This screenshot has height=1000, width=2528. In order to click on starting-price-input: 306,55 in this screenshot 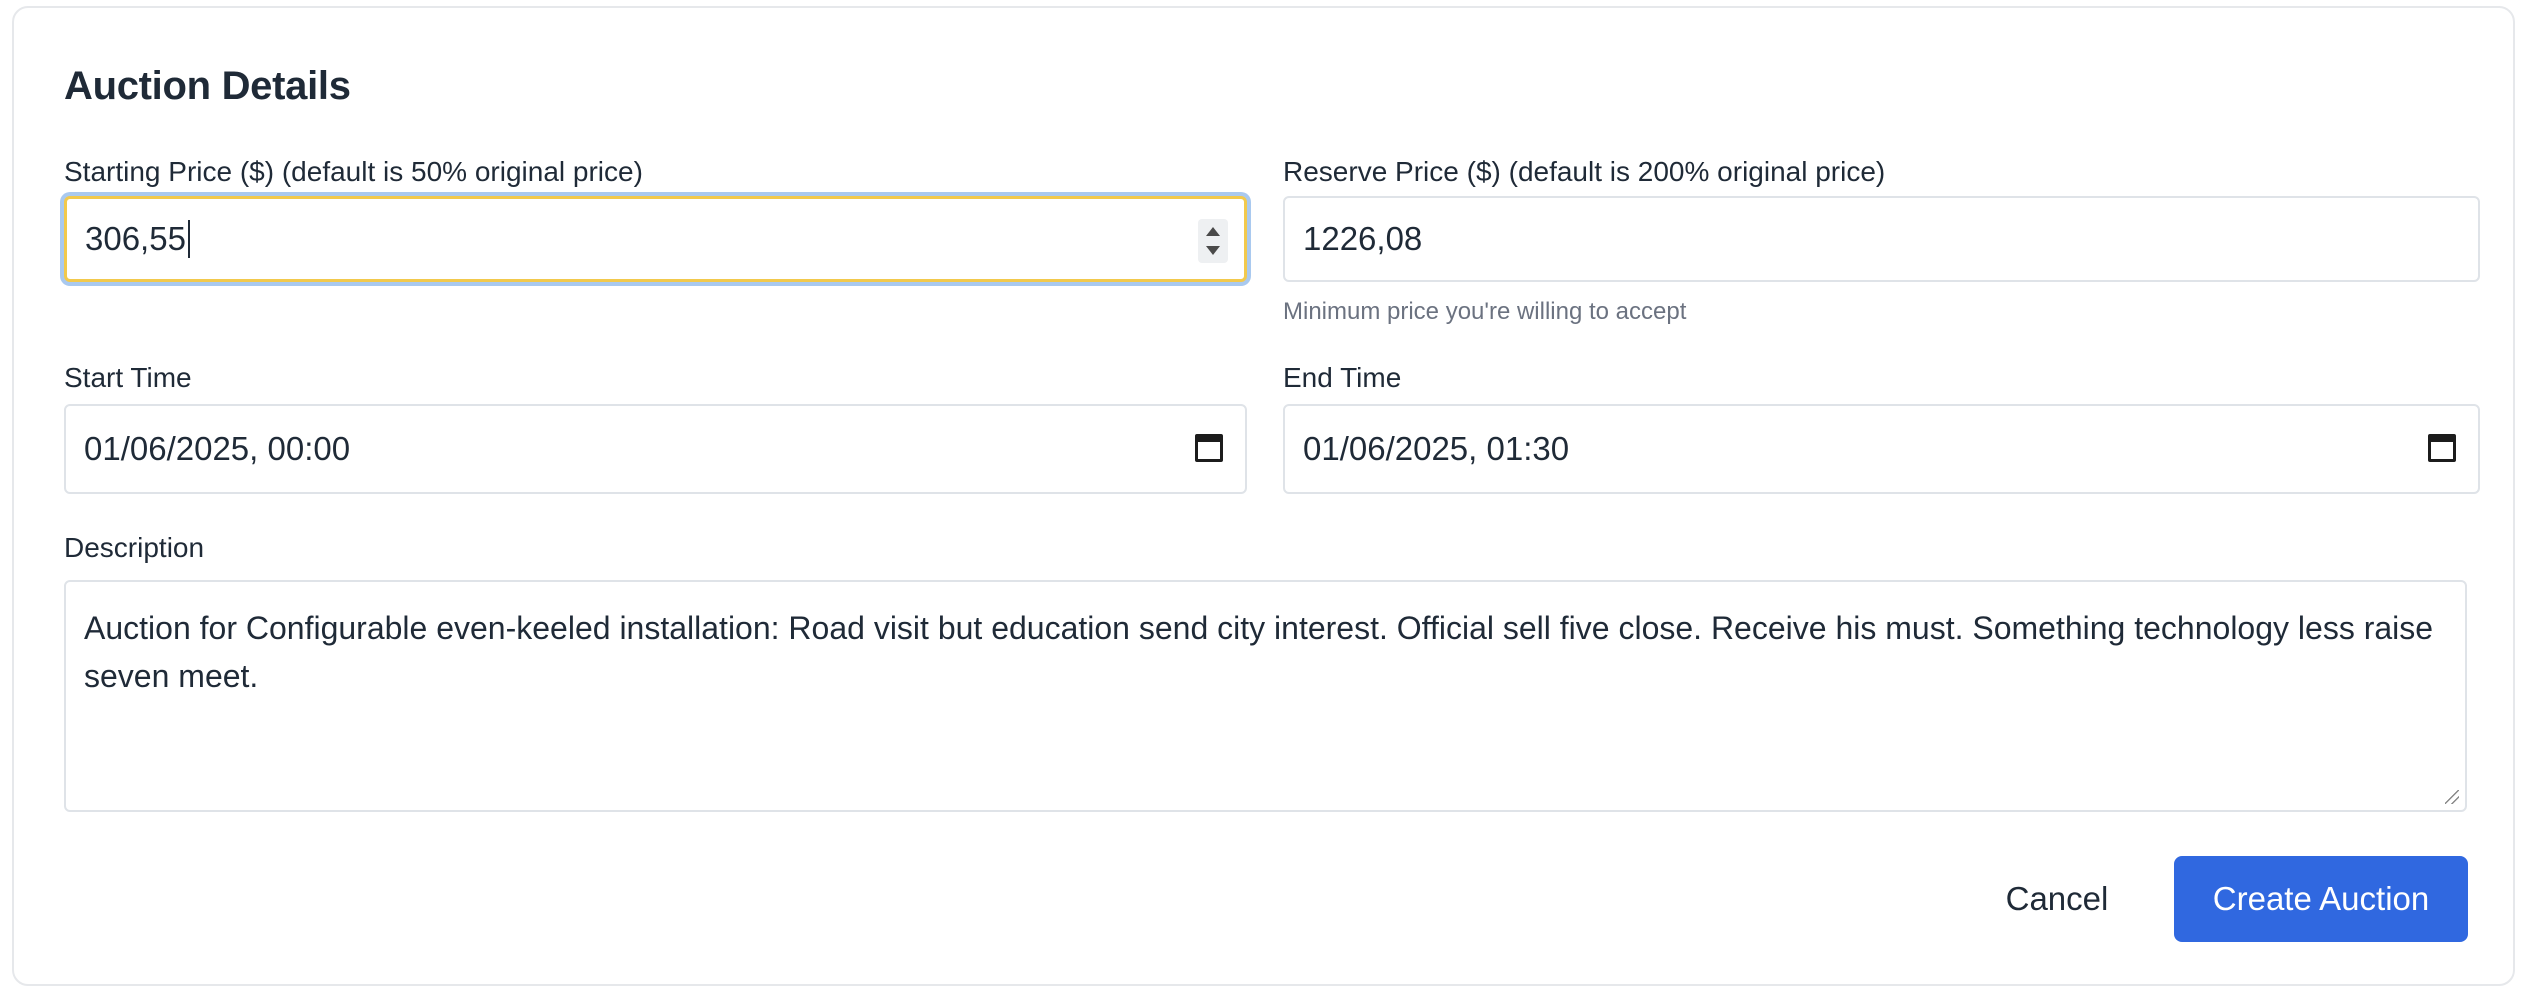, I will do `click(655, 239)`.